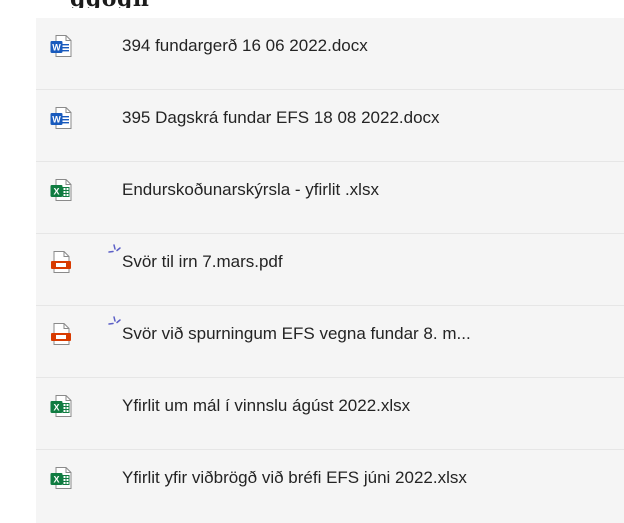 This screenshot has width=624, height=523. I want to click on section-heading: ggögn, so click(115, 4).